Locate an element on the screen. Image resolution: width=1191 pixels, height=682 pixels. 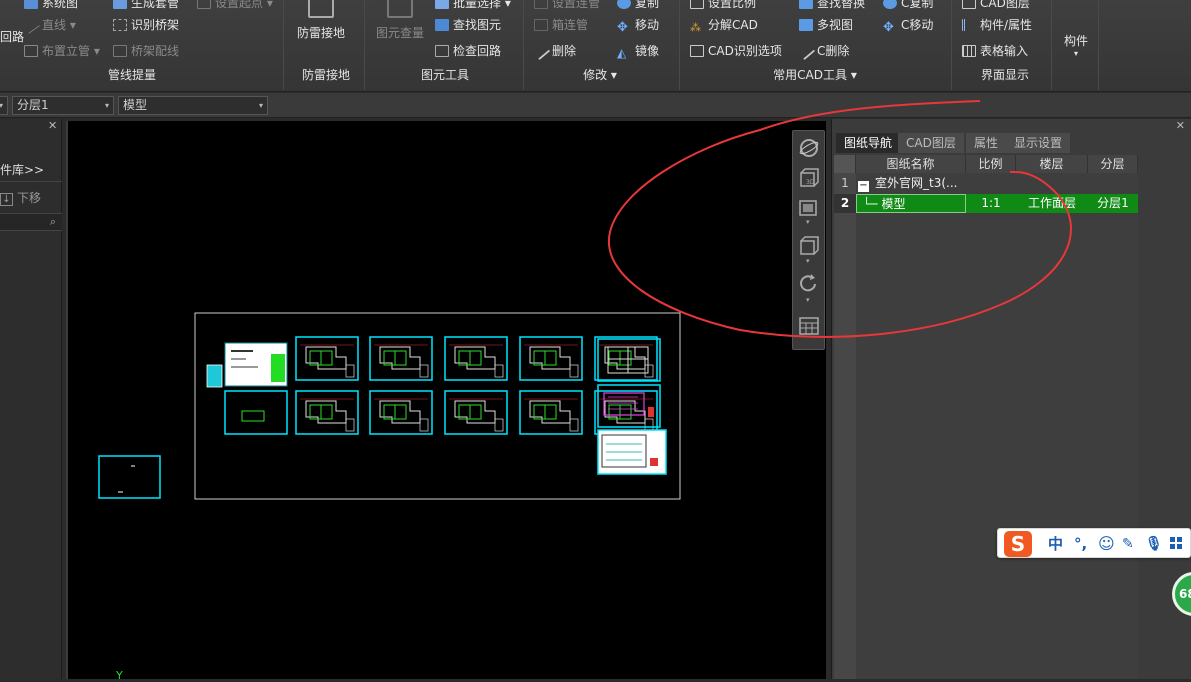
view-3d-icon: 3D is located at coordinates (809, 178).